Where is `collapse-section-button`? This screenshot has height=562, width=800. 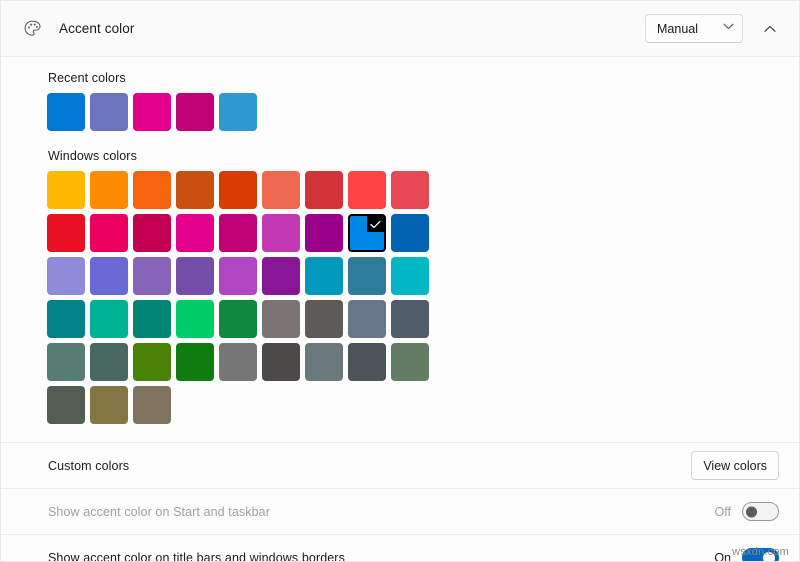 collapse-section-button is located at coordinates (770, 29).